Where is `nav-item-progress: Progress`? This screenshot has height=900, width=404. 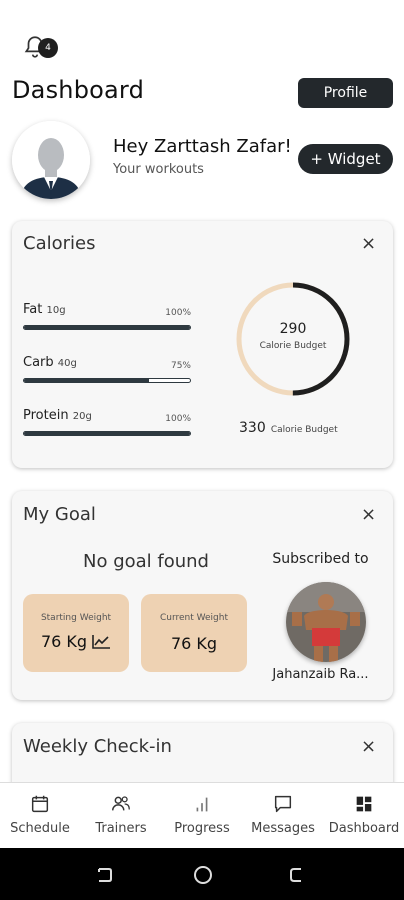
nav-item-progress: Progress is located at coordinates (202, 816).